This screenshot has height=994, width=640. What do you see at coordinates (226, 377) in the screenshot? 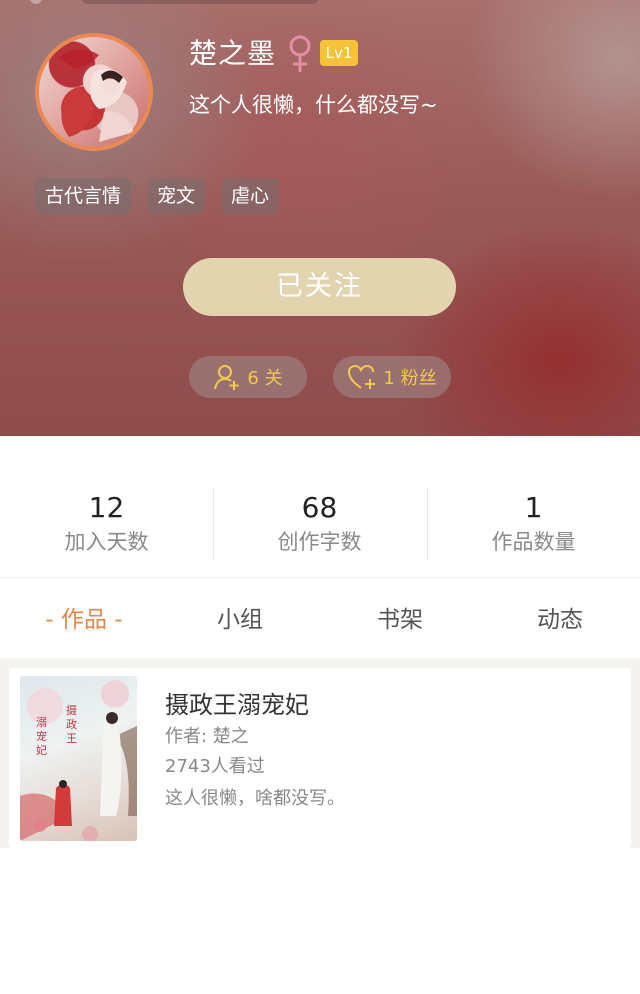
I see `add-user-icon` at bounding box center [226, 377].